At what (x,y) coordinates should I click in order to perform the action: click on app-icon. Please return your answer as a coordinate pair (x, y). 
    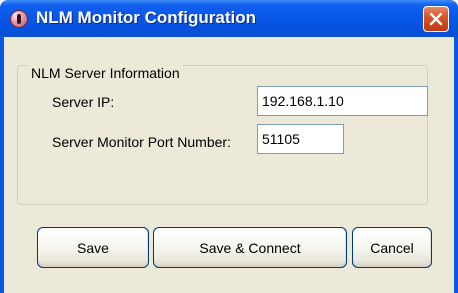
    Looking at the image, I should click on (19, 19).